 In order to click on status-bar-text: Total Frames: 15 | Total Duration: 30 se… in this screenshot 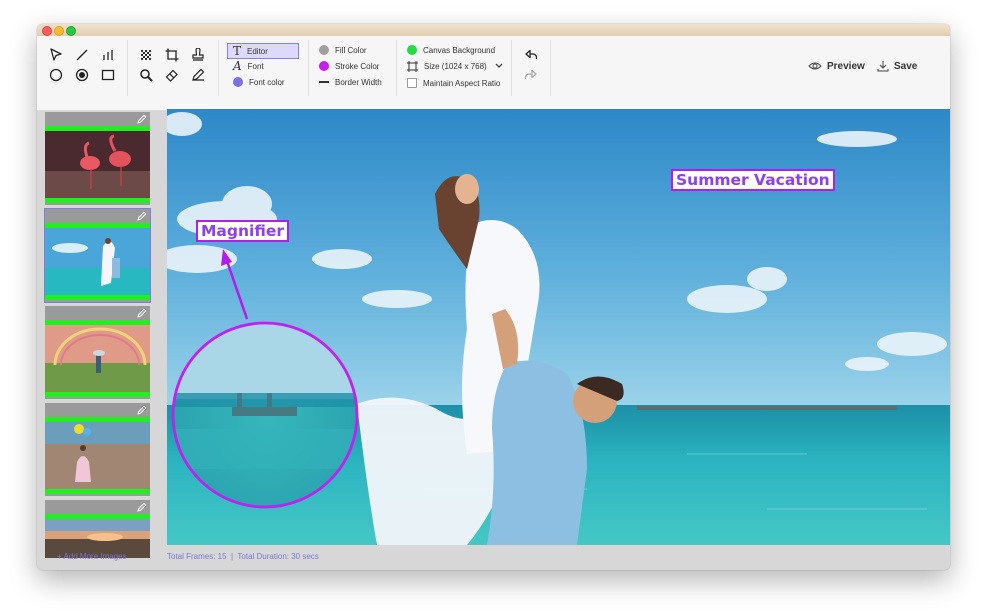, I will do `click(243, 556)`.